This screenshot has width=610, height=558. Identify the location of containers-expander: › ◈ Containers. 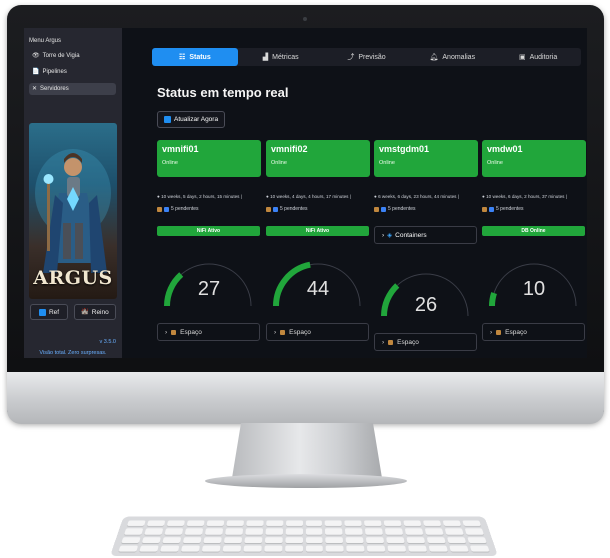
(425, 235).